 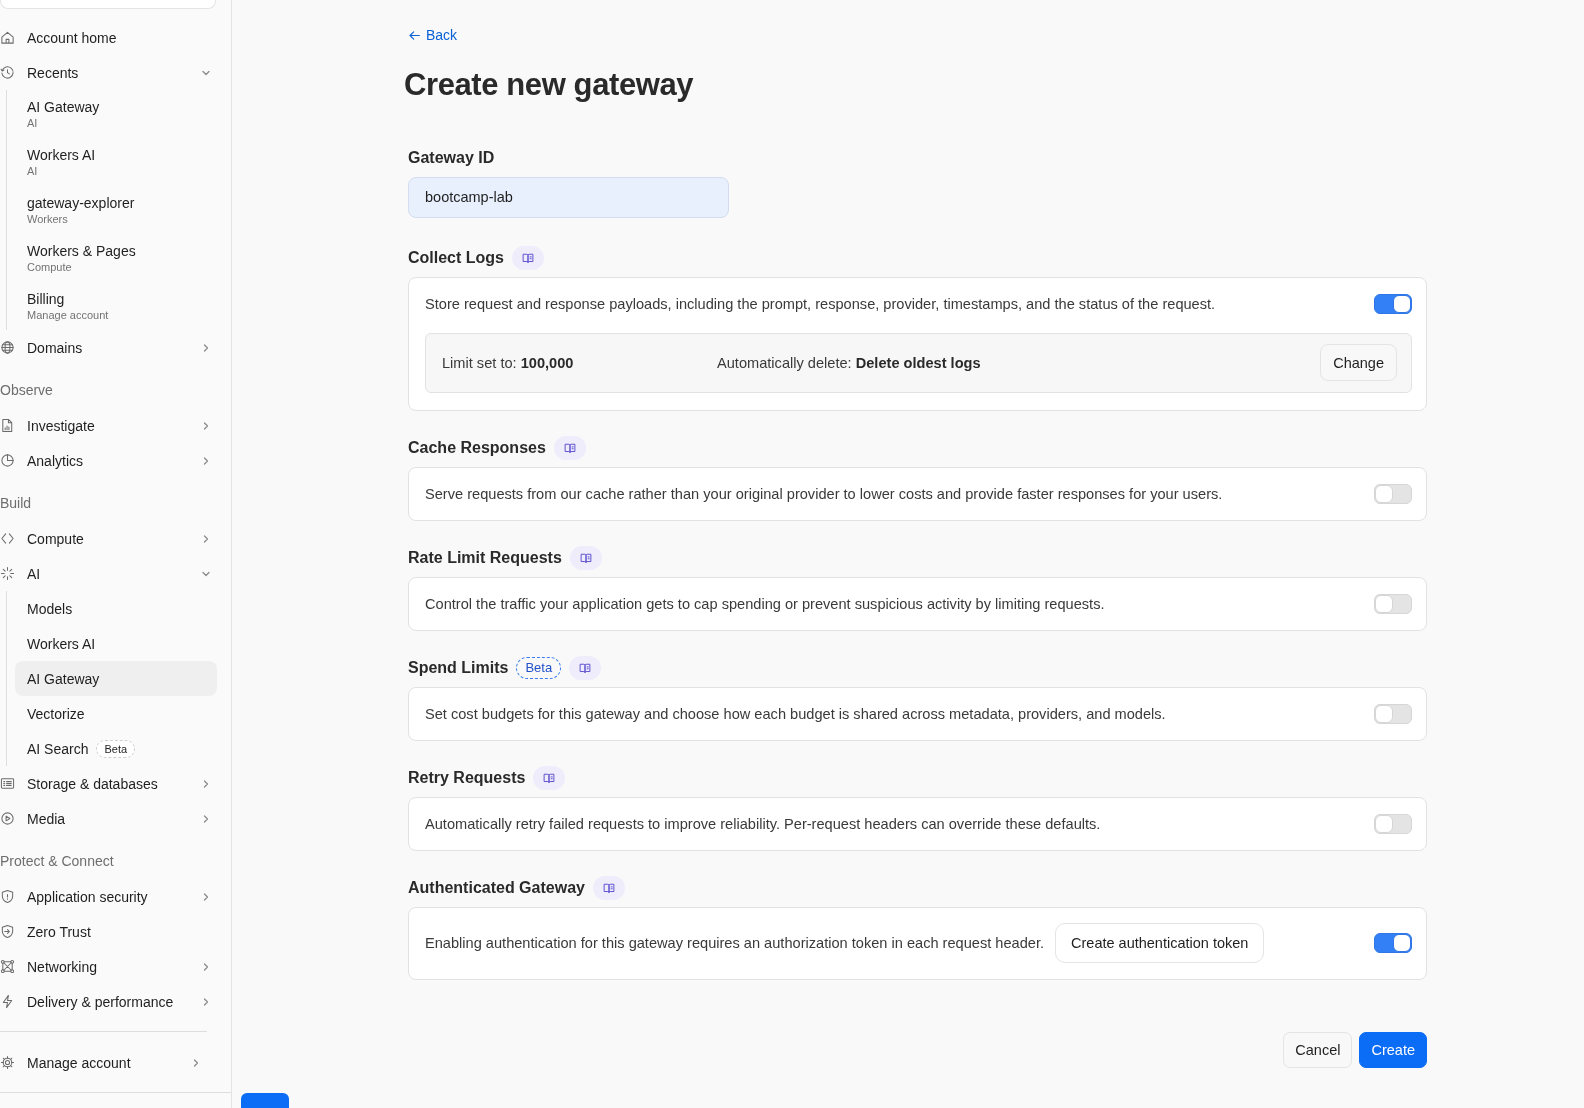 I want to click on nav-item: Recents, so click(x=108, y=72).